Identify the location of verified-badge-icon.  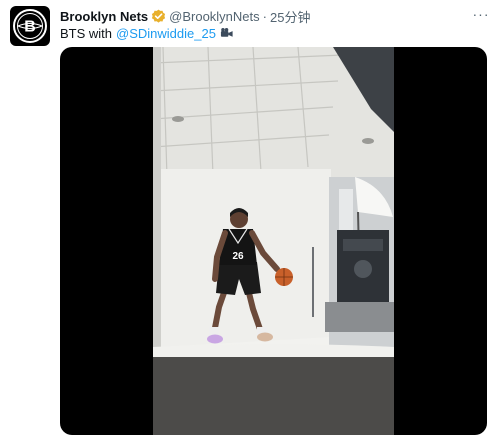
(158, 16).